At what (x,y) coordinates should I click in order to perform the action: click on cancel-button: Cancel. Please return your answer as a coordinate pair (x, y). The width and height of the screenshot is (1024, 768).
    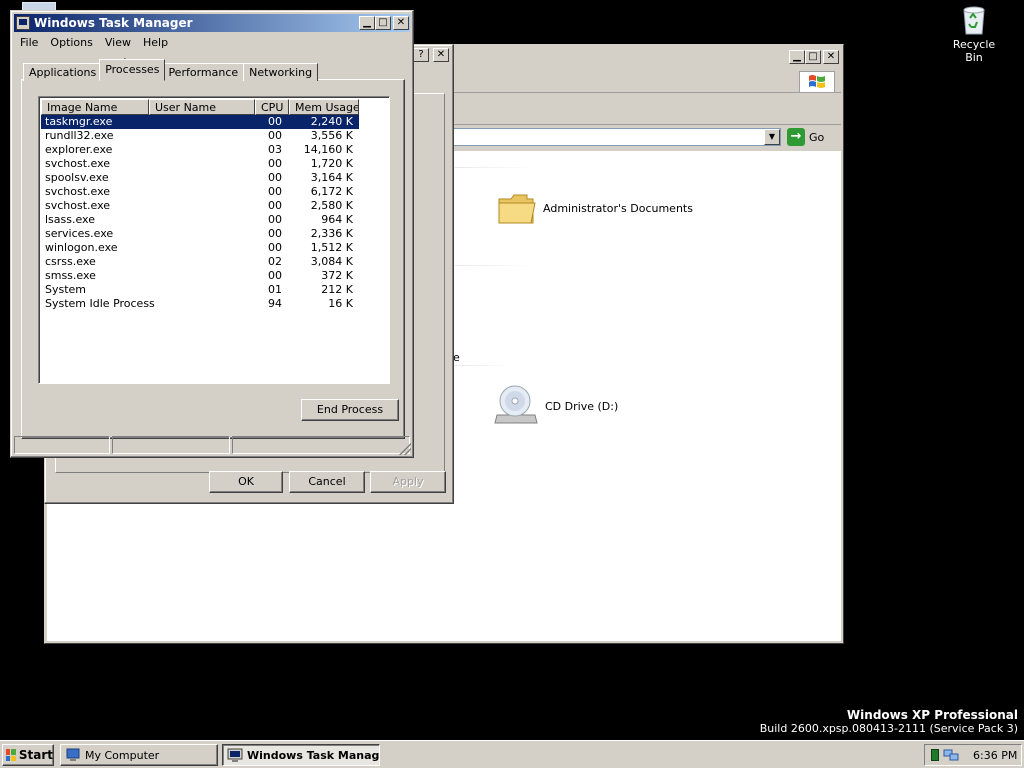
    Looking at the image, I should click on (327, 482).